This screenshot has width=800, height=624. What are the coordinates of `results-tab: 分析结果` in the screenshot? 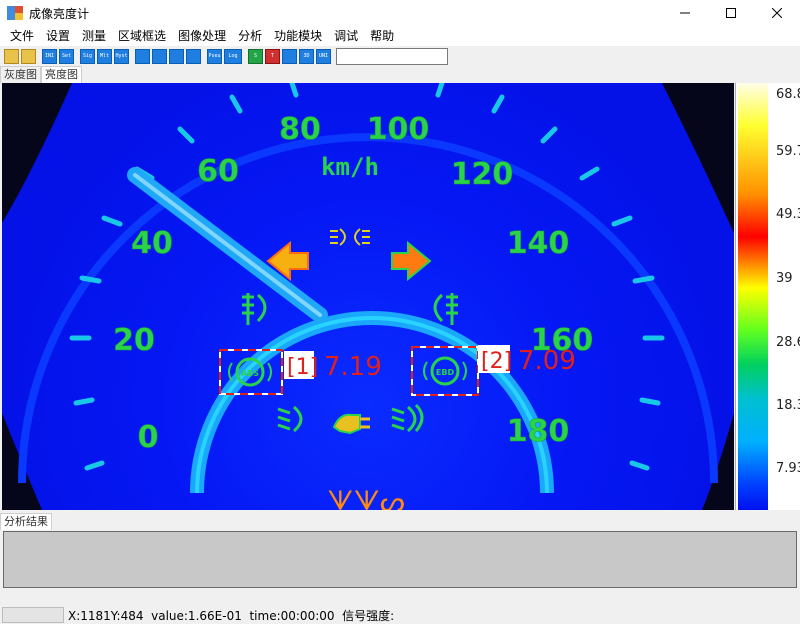 It's located at (26, 521).